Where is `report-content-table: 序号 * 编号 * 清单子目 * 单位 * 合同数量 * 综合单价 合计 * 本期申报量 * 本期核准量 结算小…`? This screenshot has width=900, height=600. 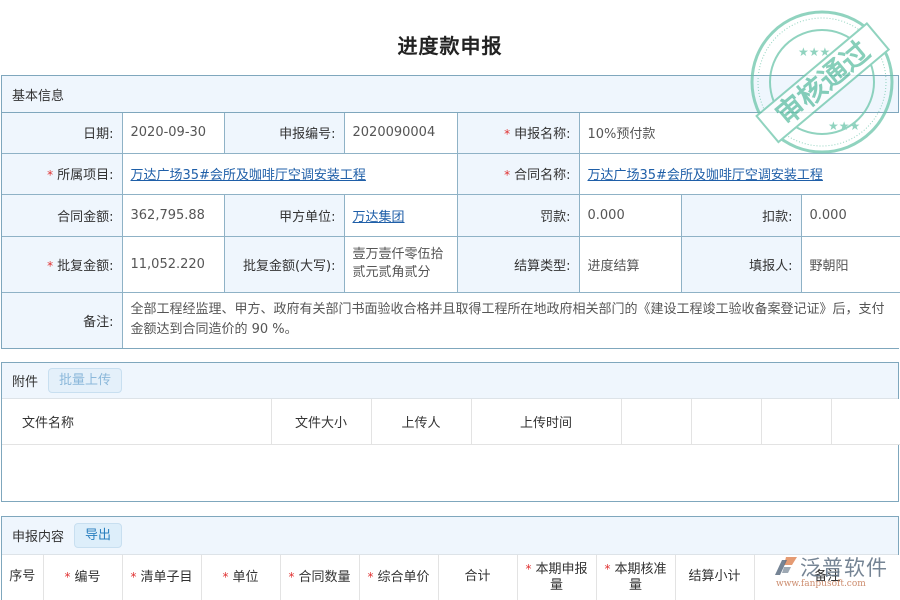
report-content-table: 序号 * 编号 * 清单子目 * 单位 * 合同数量 * 综合单价 合计 * 本期申报量 * 本期核准量 结算小… is located at coordinates (451, 577).